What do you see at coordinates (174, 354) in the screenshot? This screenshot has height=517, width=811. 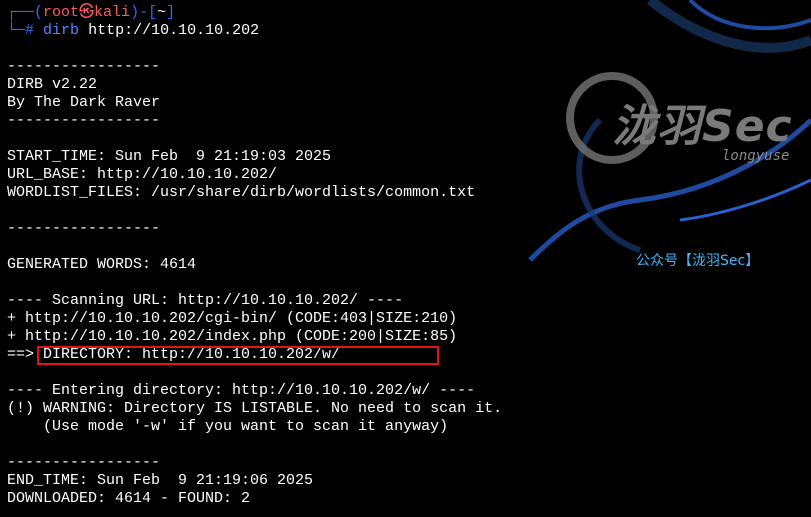 I see `directory-found-line: ==> DIRECTORY: http://10.10.10.202/w/` at bounding box center [174, 354].